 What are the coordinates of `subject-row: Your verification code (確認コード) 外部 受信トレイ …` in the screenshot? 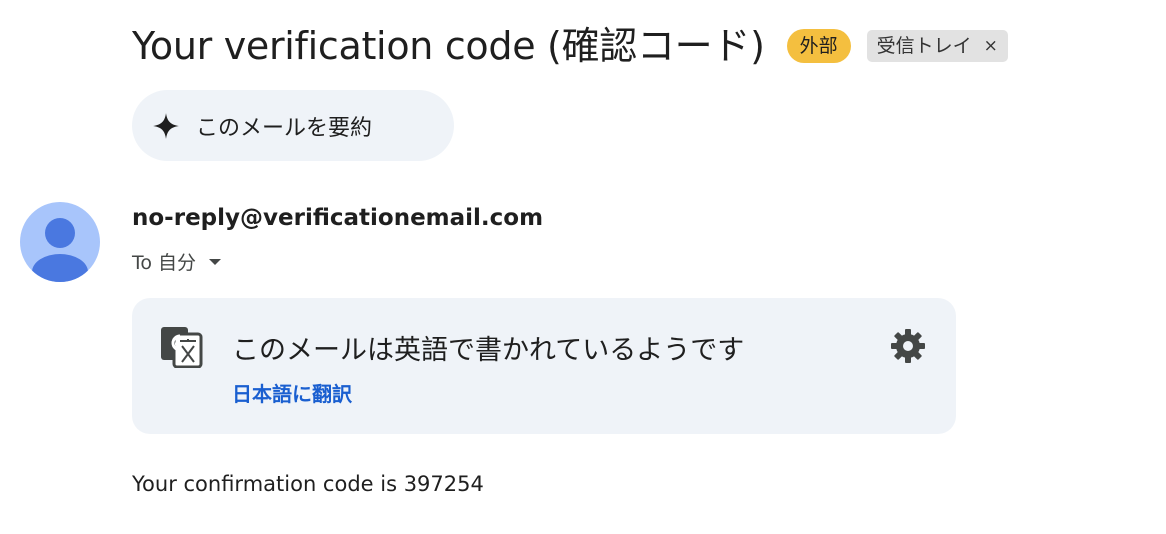 It's located at (570, 46).